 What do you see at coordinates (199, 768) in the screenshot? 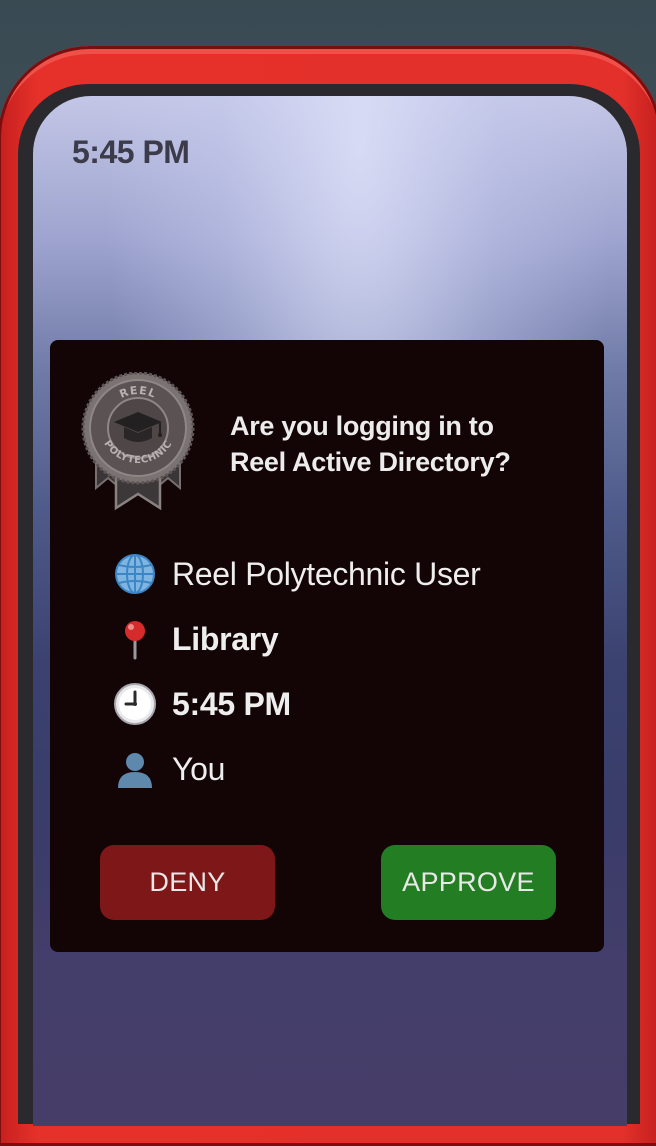
I see `detail-user: You` at bounding box center [199, 768].